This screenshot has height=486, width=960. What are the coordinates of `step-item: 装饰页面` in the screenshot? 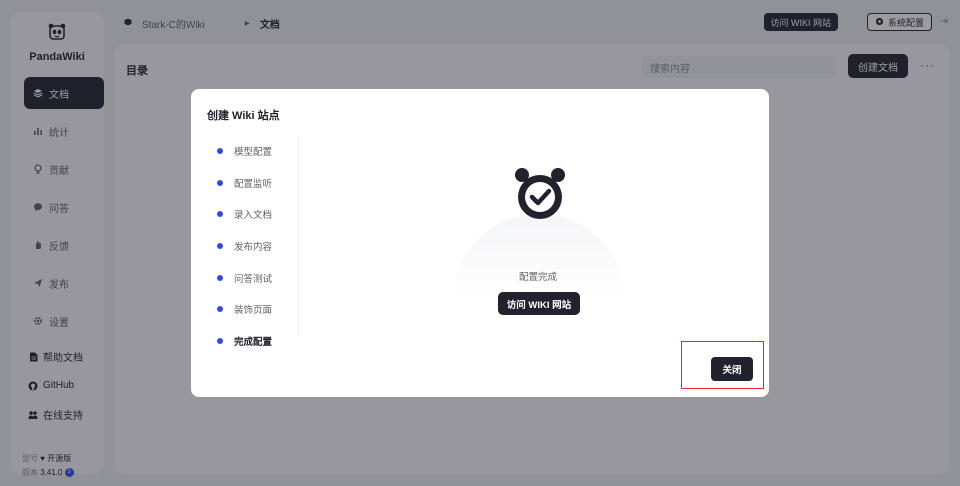 It's located at (257, 309).